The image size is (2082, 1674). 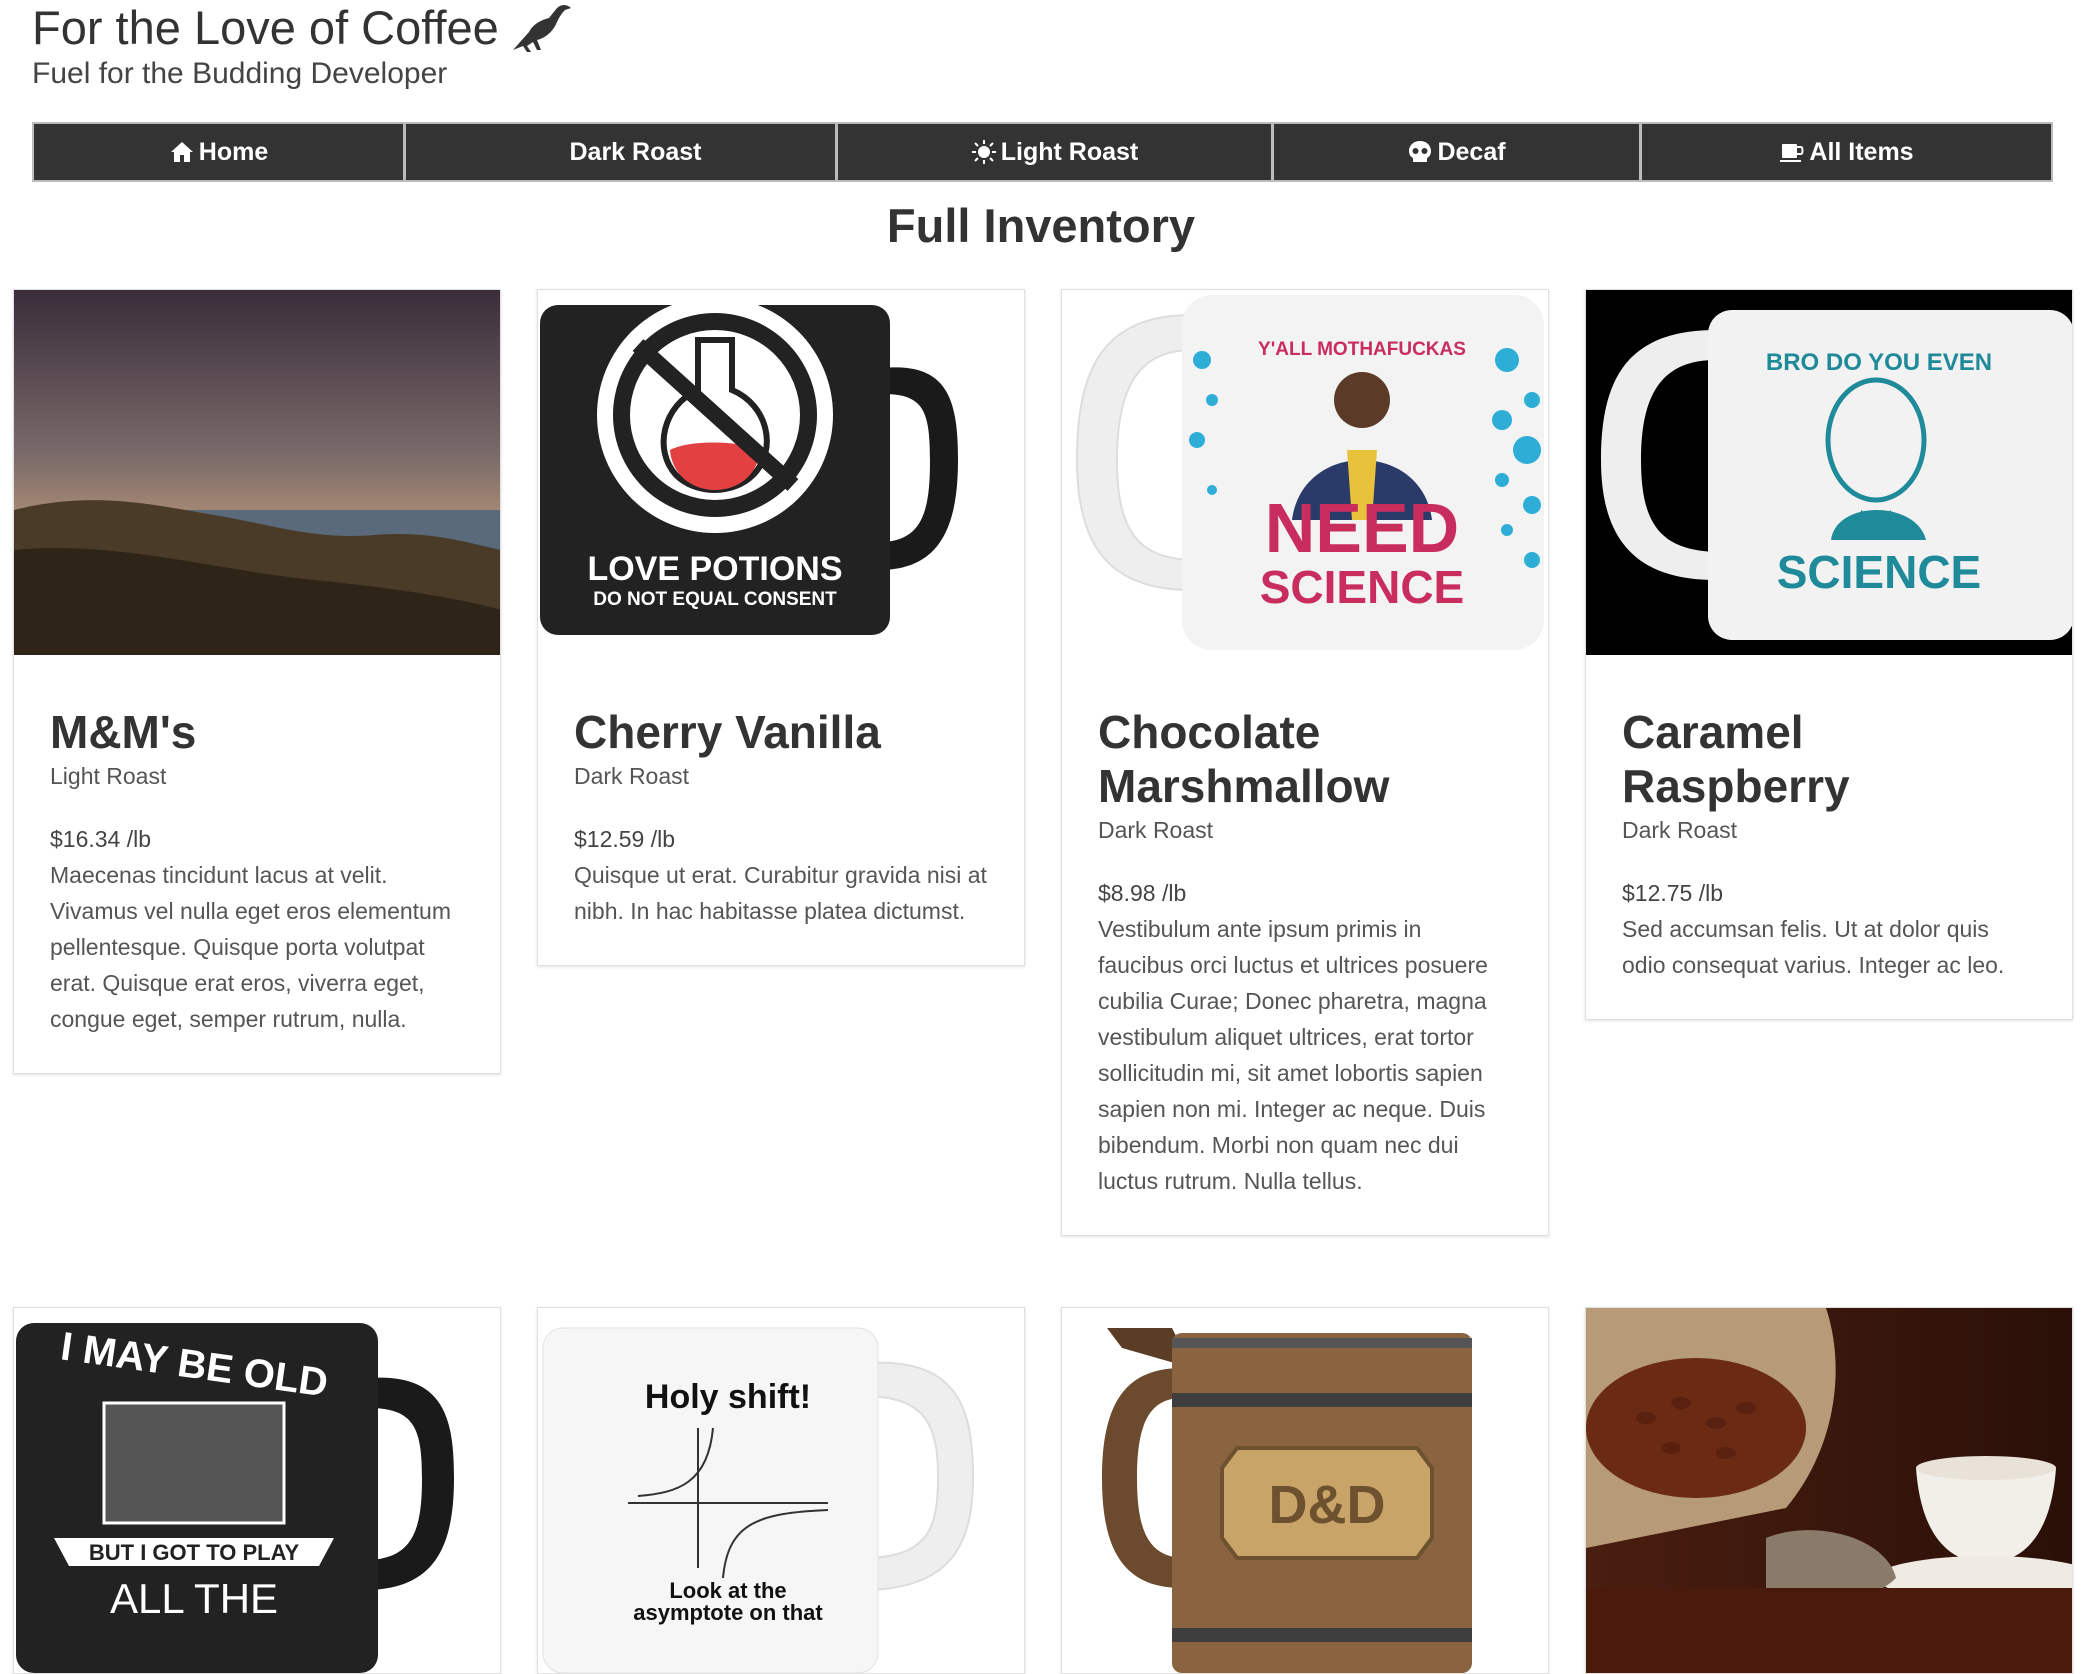 I want to click on gamer-mug: I MAY BE OLD BUT I GOT TO PLAY ALL THE, so click(x=257, y=1490).